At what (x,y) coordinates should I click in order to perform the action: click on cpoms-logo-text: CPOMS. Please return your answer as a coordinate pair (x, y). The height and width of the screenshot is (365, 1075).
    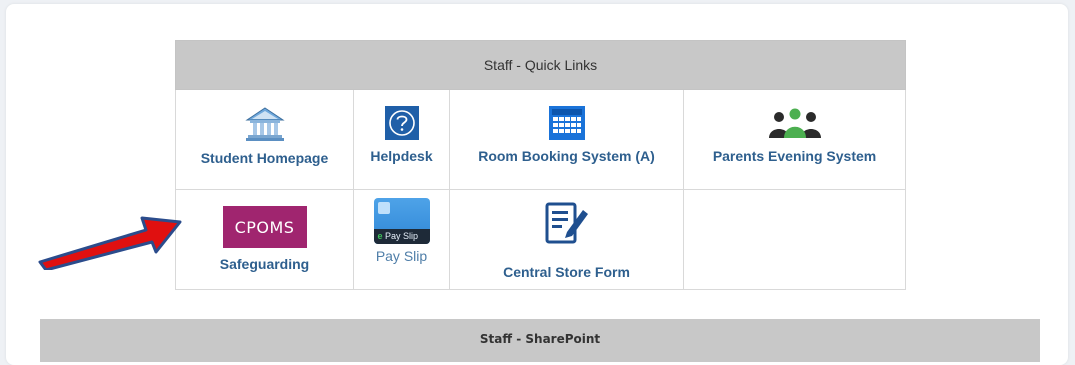
    Looking at the image, I should click on (264, 227).